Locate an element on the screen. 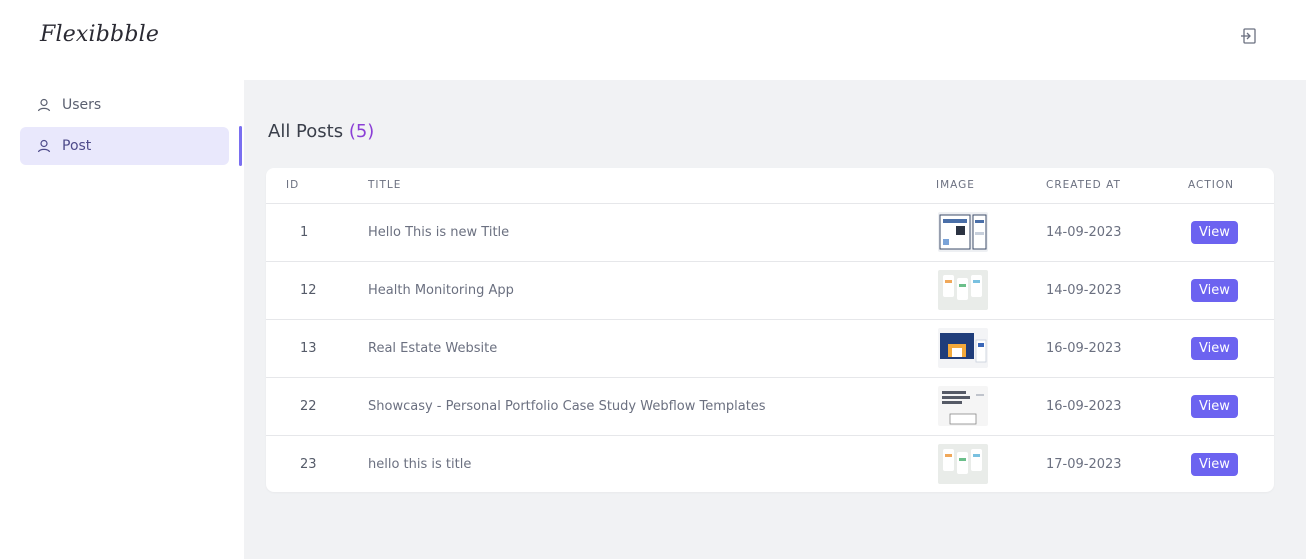 The height and width of the screenshot is (559, 1306). table-row: 13 Real Estate Website 16-09-2023 View is located at coordinates (770, 348).